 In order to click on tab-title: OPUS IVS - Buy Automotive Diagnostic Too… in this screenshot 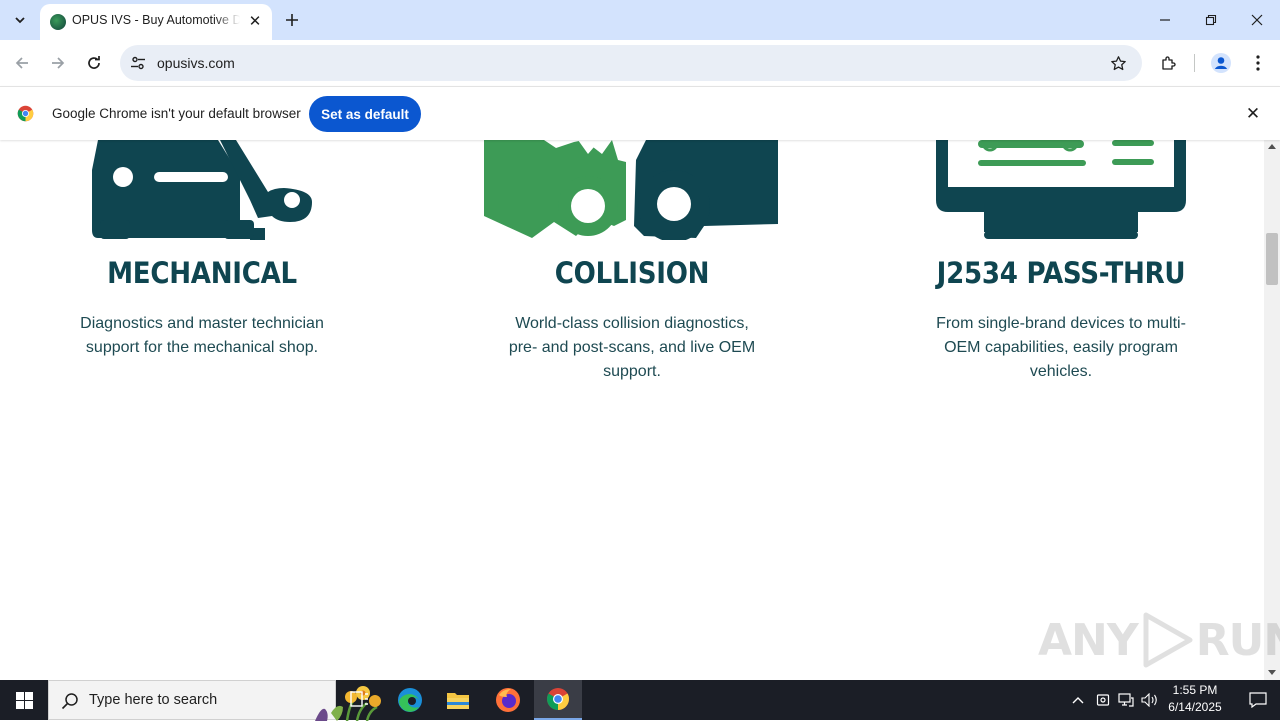, I will do `click(156, 20)`.